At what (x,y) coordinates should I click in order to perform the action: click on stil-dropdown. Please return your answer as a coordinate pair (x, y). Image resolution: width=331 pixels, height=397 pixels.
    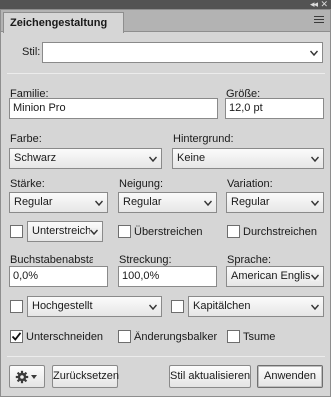
    Looking at the image, I should click on (182, 52).